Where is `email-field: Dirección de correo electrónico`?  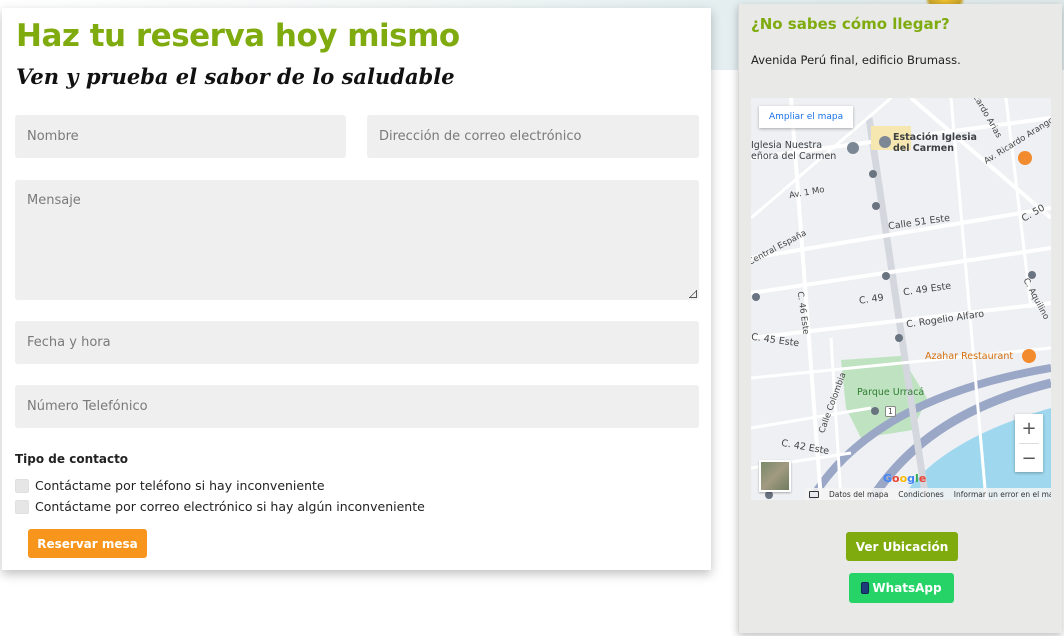 email-field: Dirección de correo electrónico is located at coordinates (533, 136).